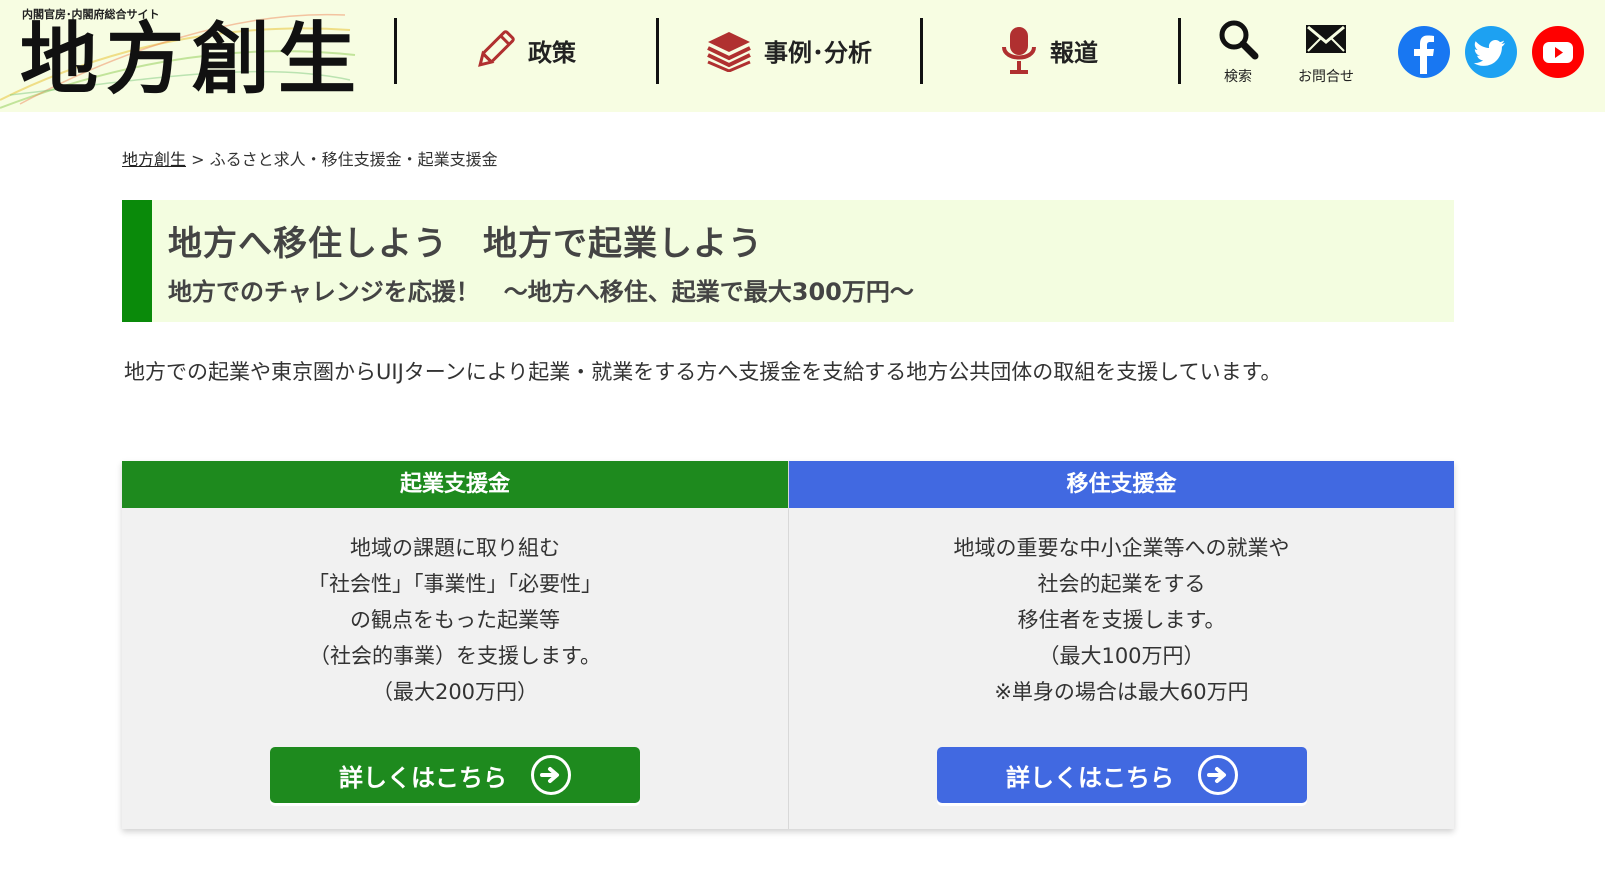 The width and height of the screenshot is (1605, 877). What do you see at coordinates (1090, 777) in the screenshot?
I see `relocation-details-label: 詳しくはこちら` at bounding box center [1090, 777].